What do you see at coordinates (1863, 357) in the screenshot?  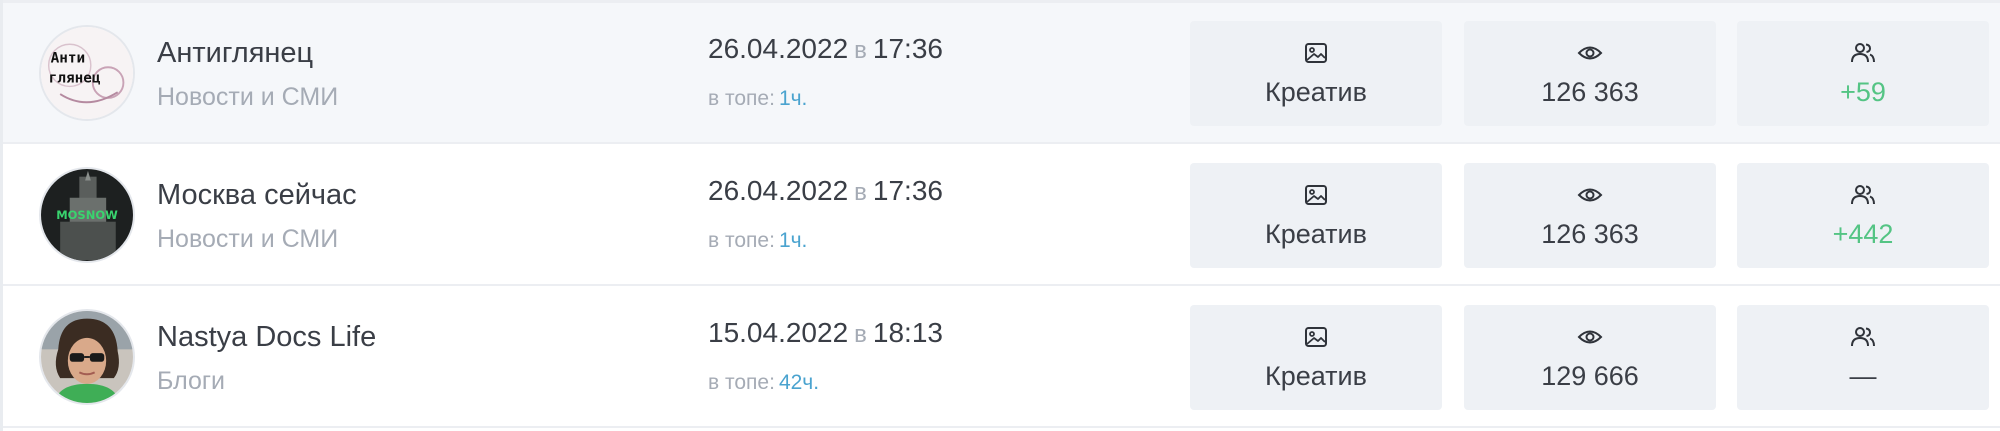 I see `subscribers-card: —` at bounding box center [1863, 357].